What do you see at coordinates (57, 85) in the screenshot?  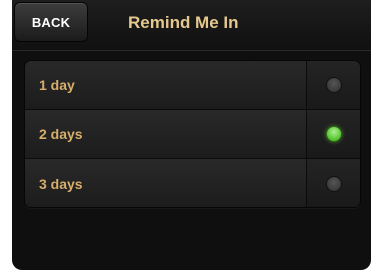 I see `option-label: 1 day` at bounding box center [57, 85].